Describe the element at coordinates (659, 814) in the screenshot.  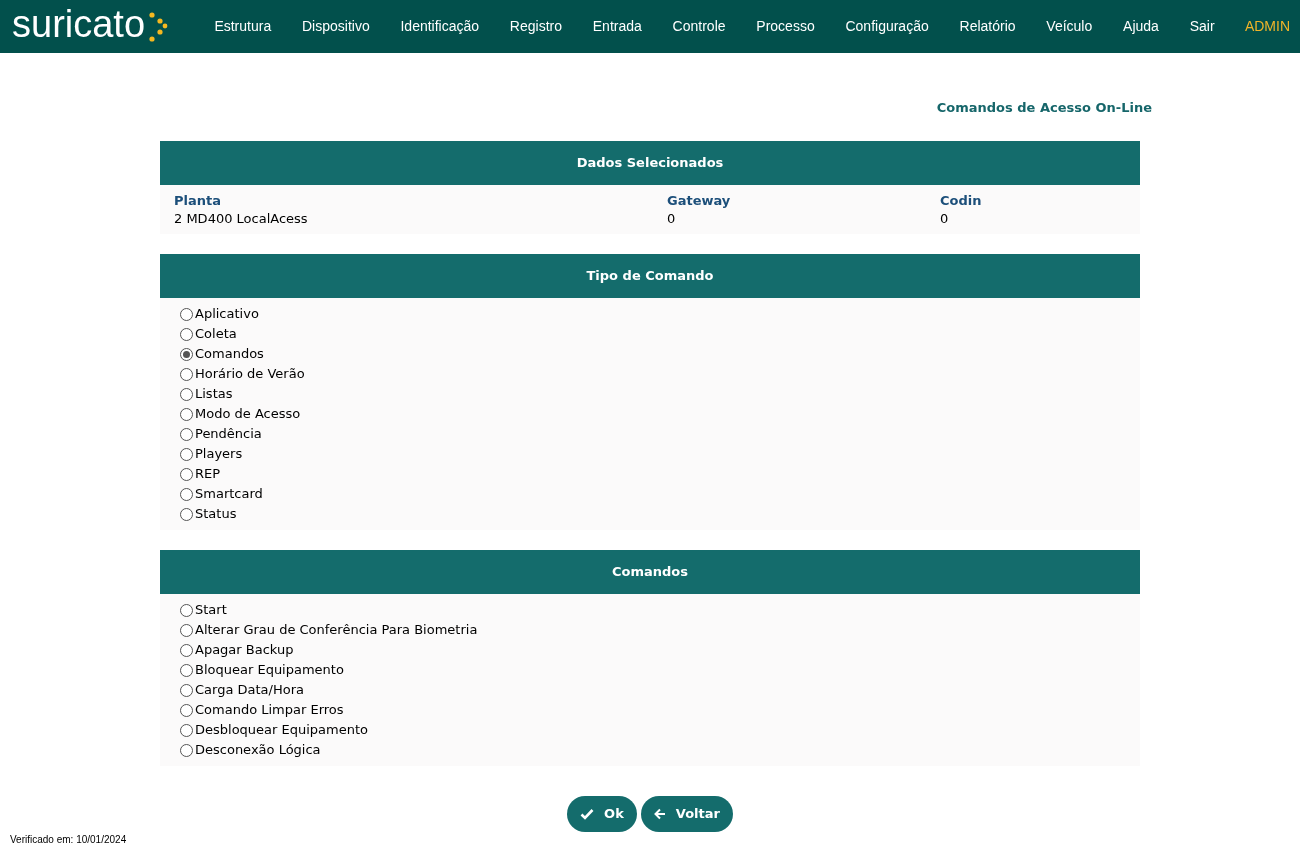
I see `arrow-left-icon` at that location.